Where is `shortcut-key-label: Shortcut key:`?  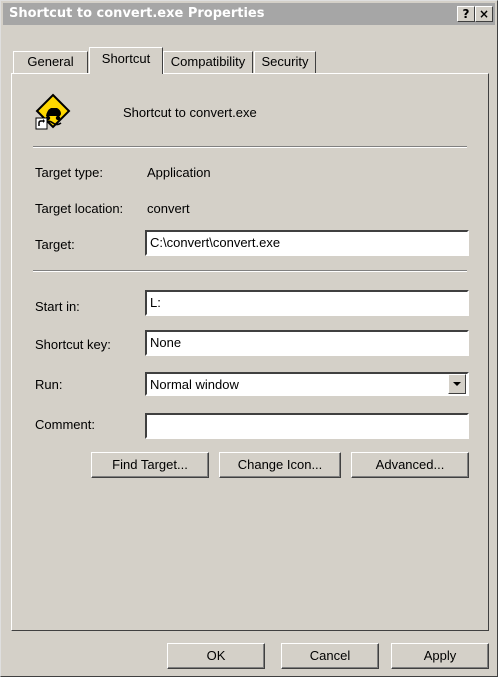 shortcut-key-label: Shortcut key: is located at coordinates (73, 344).